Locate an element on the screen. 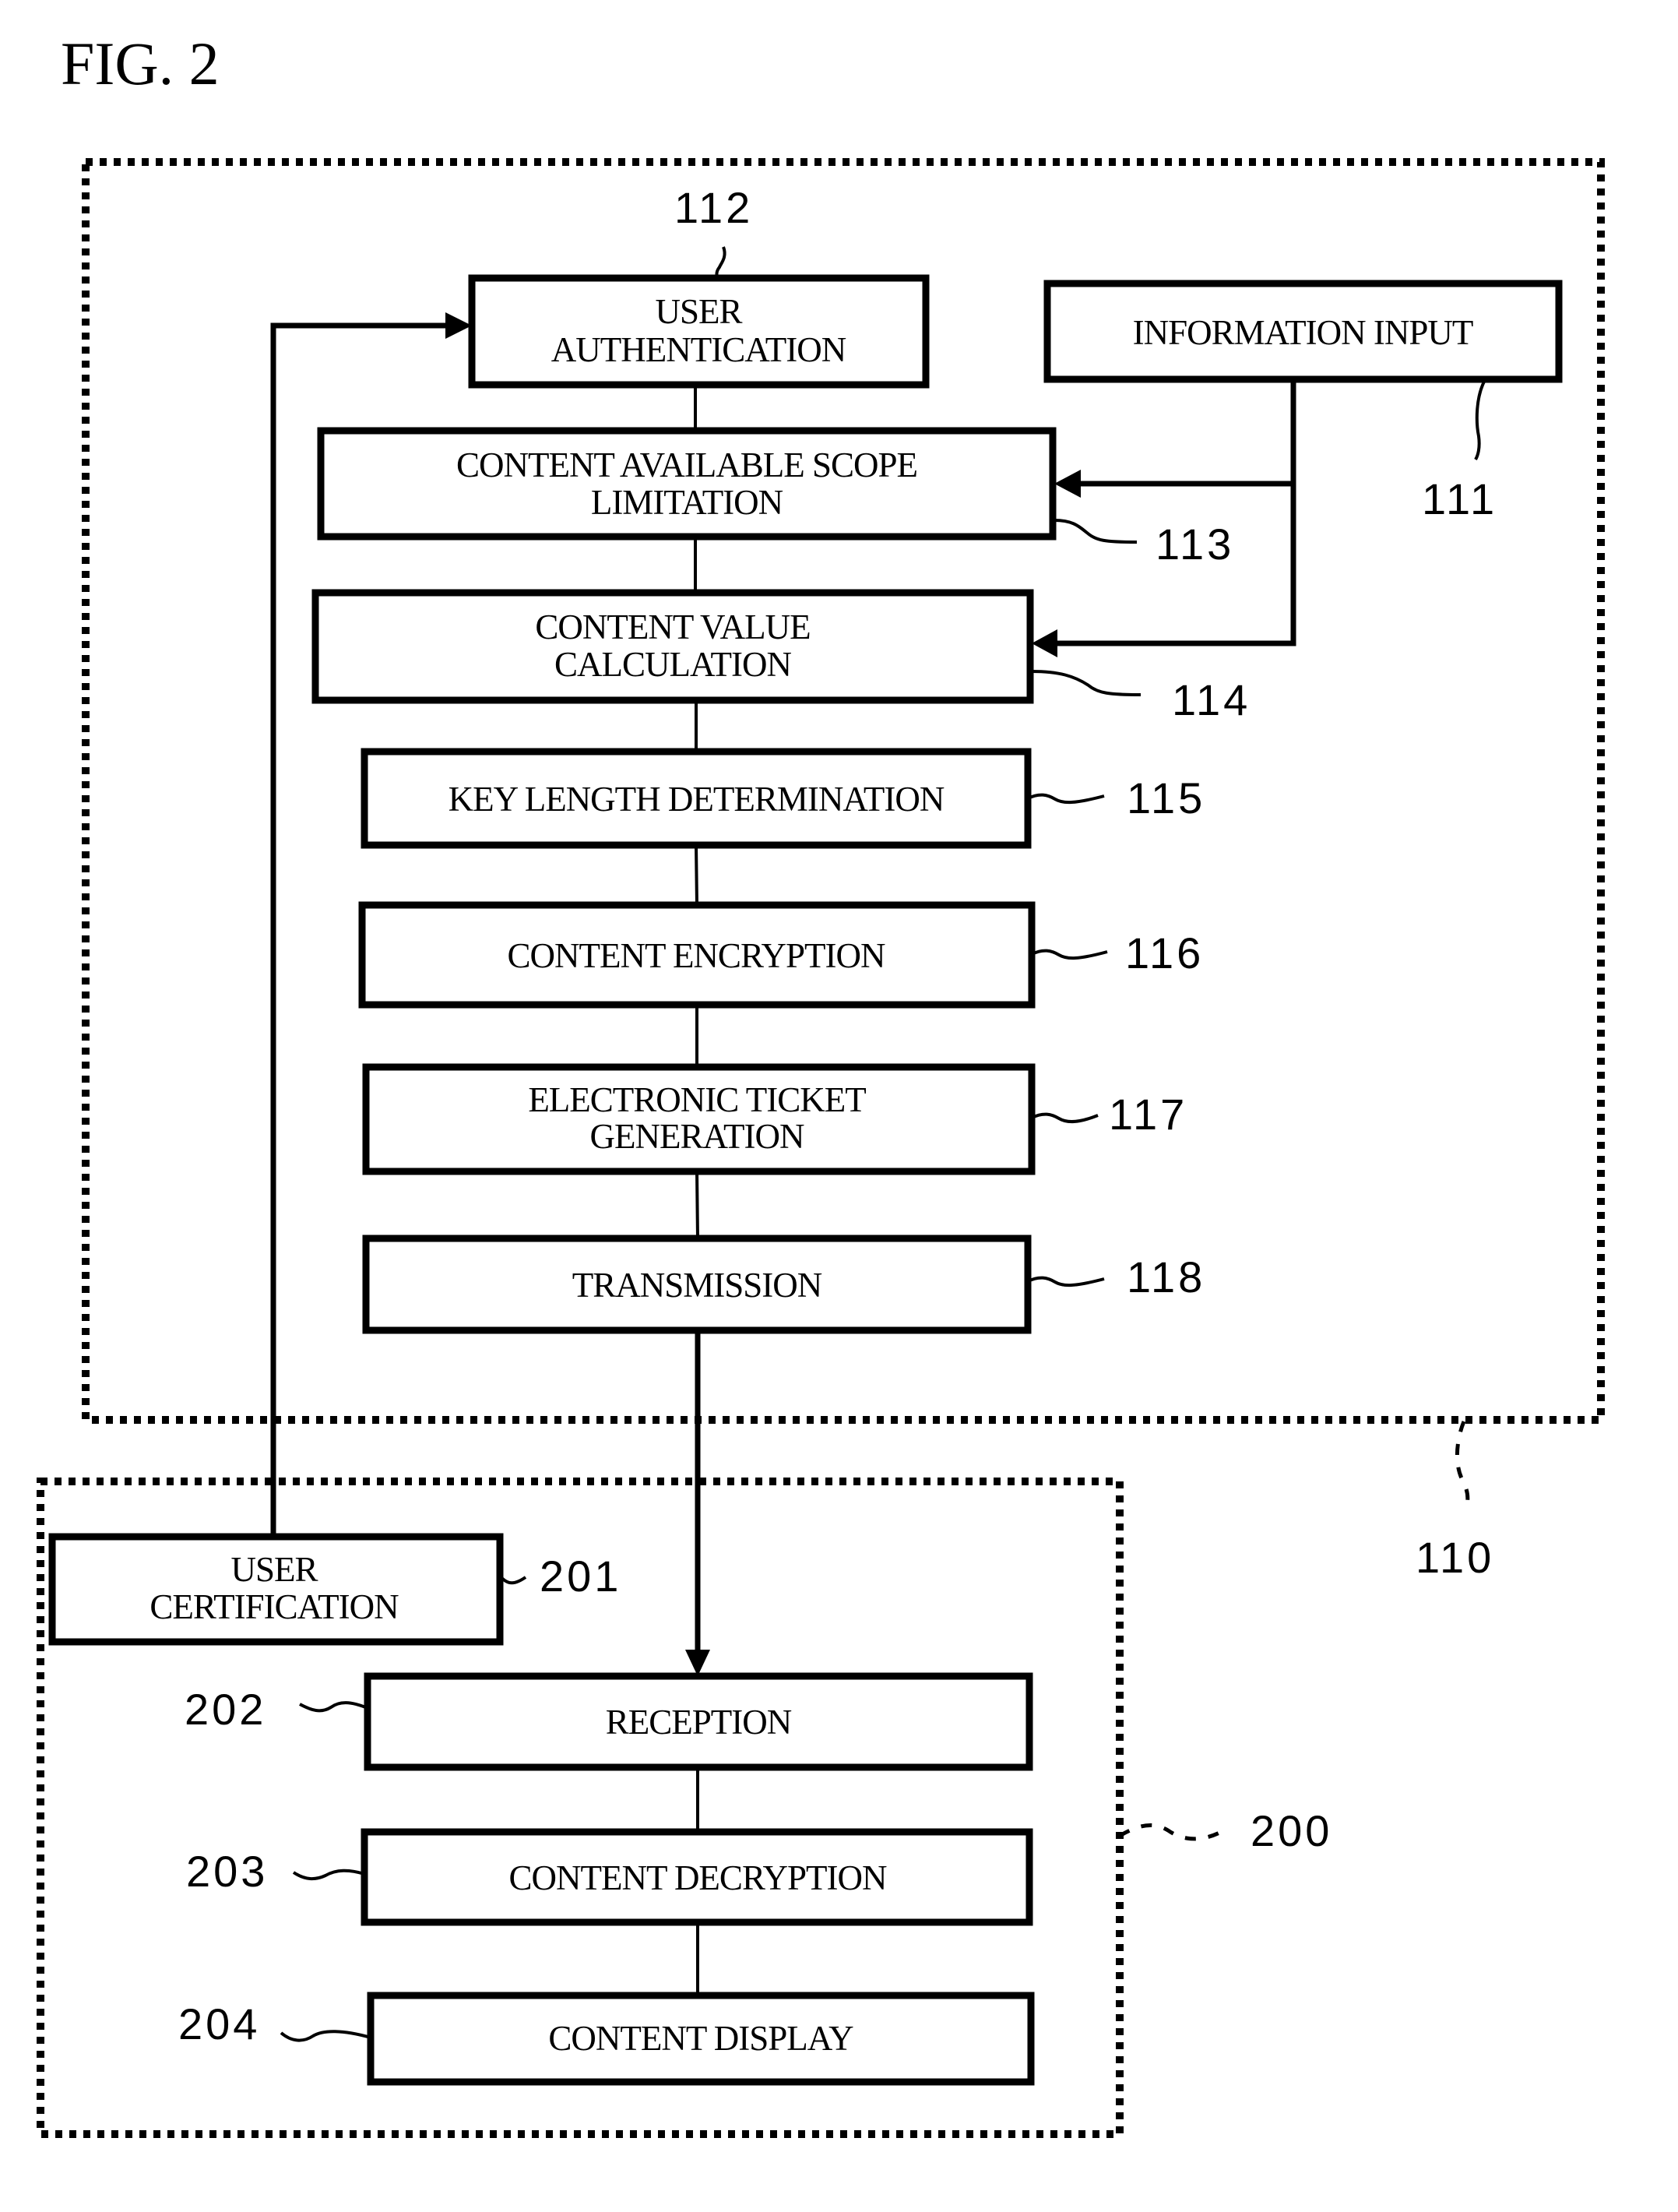  block-reception: RECEPTION is located at coordinates (698, 1721).